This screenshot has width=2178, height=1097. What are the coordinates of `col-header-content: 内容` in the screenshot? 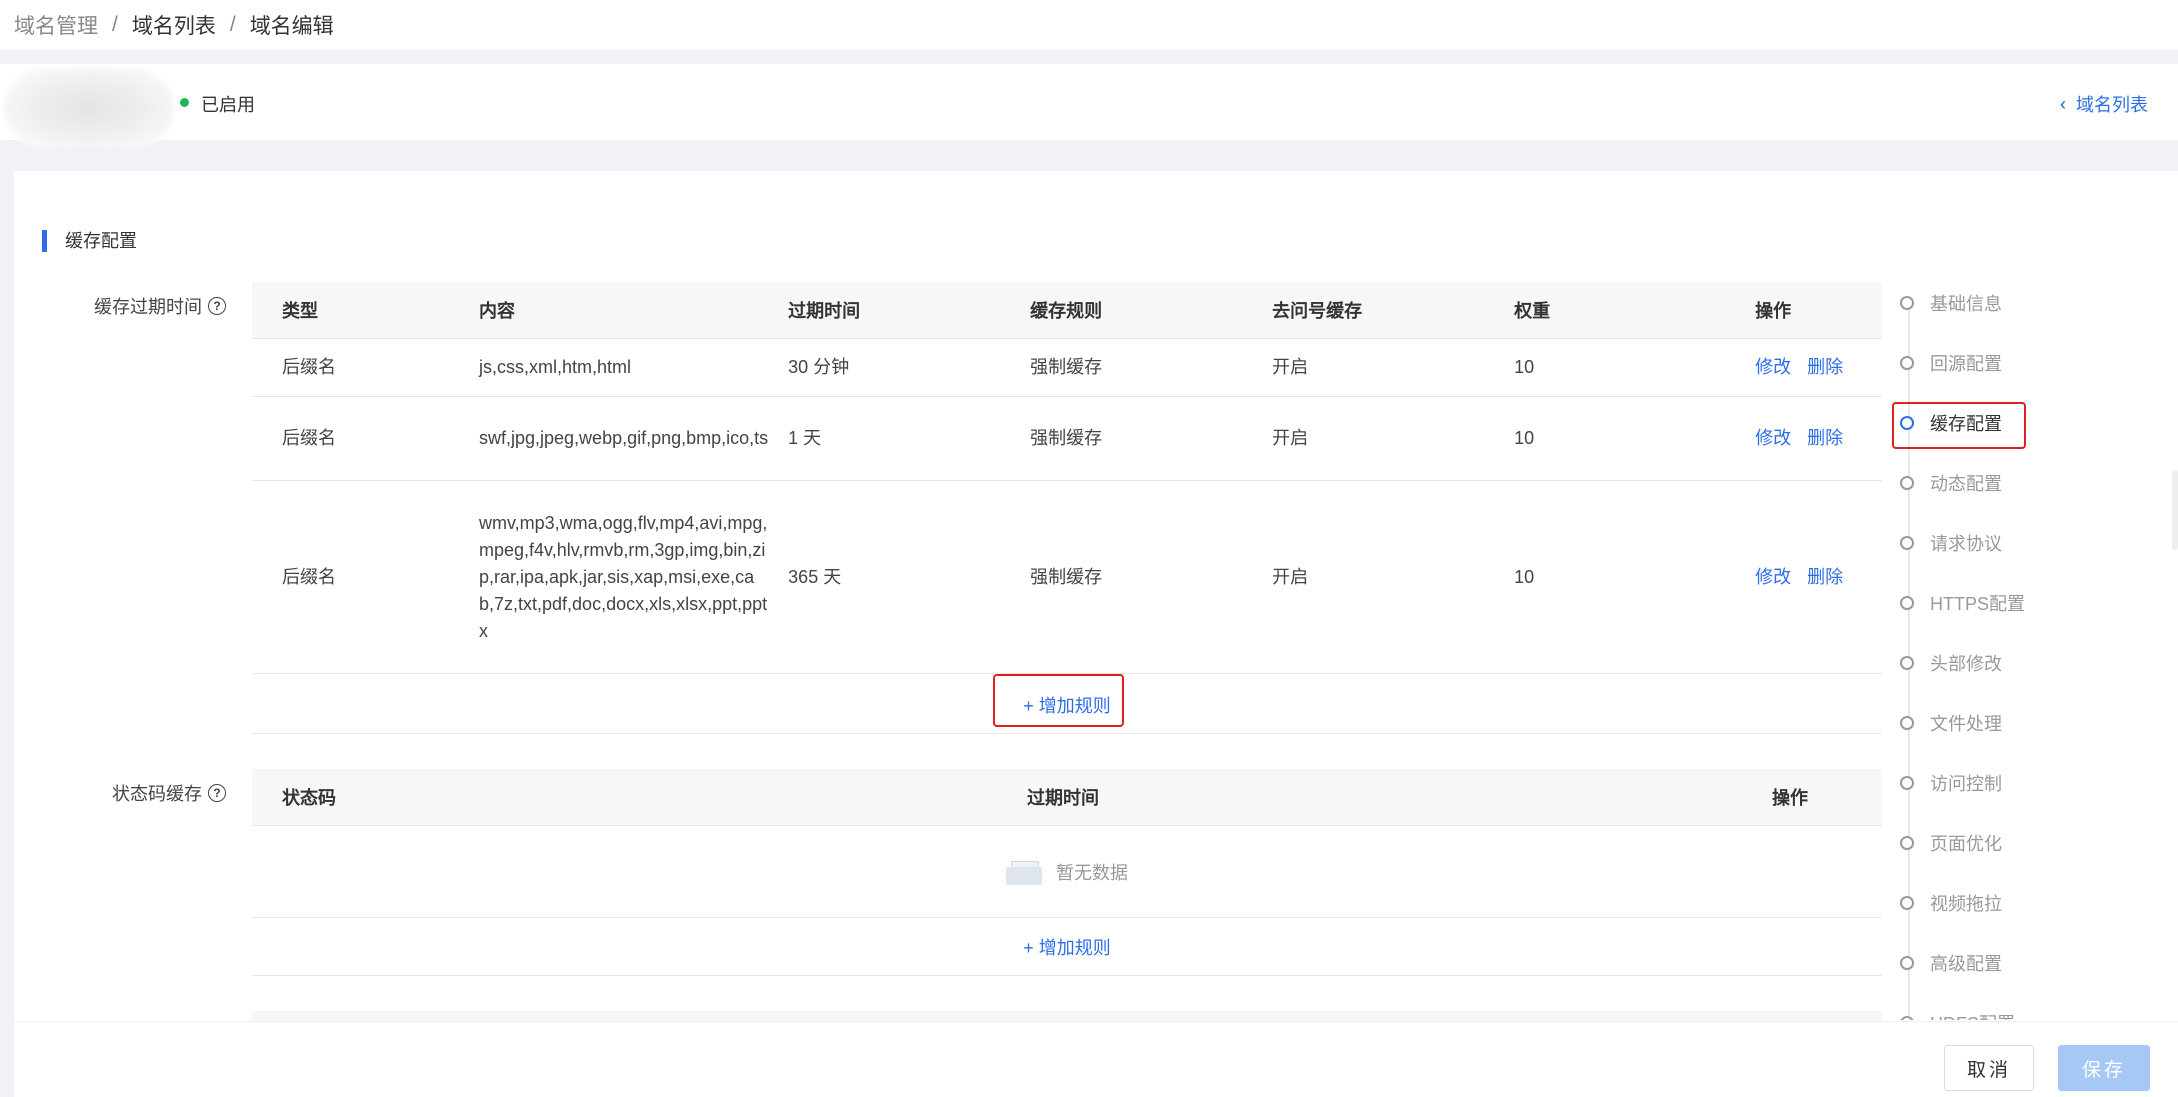 It's located at (634, 310).